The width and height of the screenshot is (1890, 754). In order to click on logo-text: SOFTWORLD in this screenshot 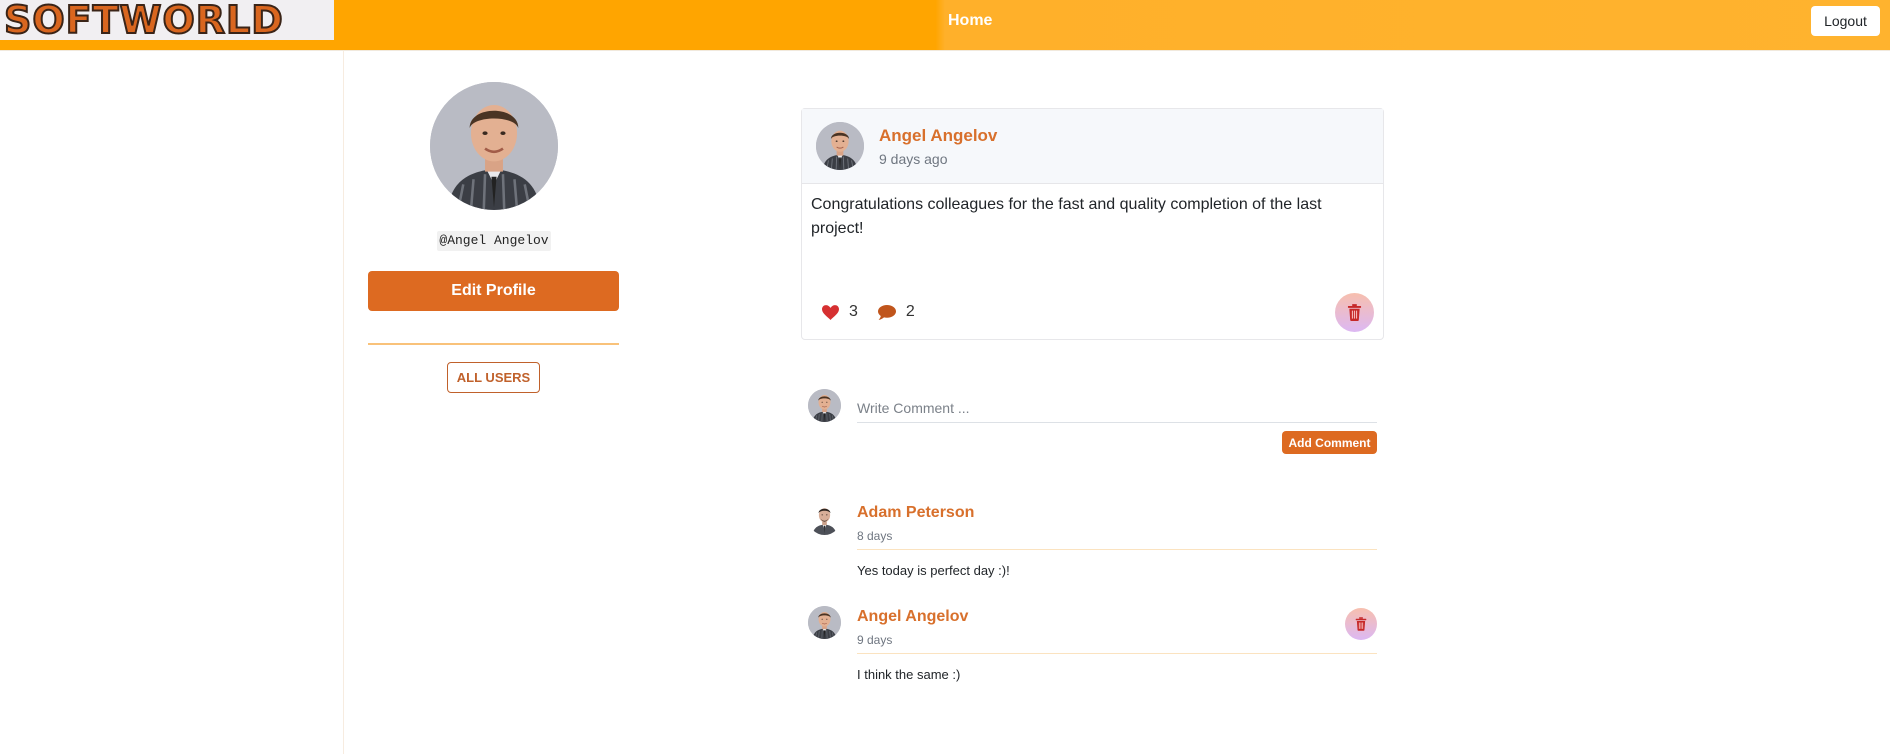, I will do `click(143, 21)`.